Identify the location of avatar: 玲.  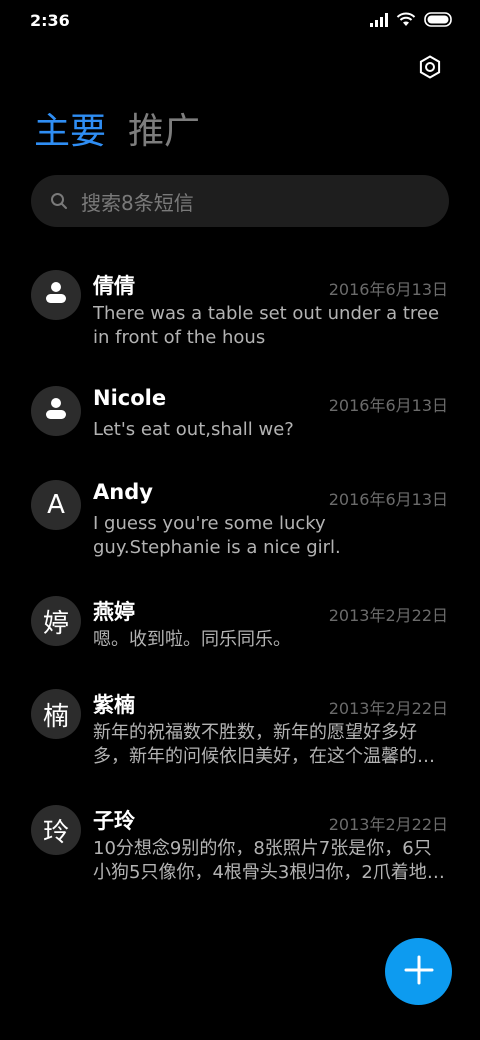
(56, 830).